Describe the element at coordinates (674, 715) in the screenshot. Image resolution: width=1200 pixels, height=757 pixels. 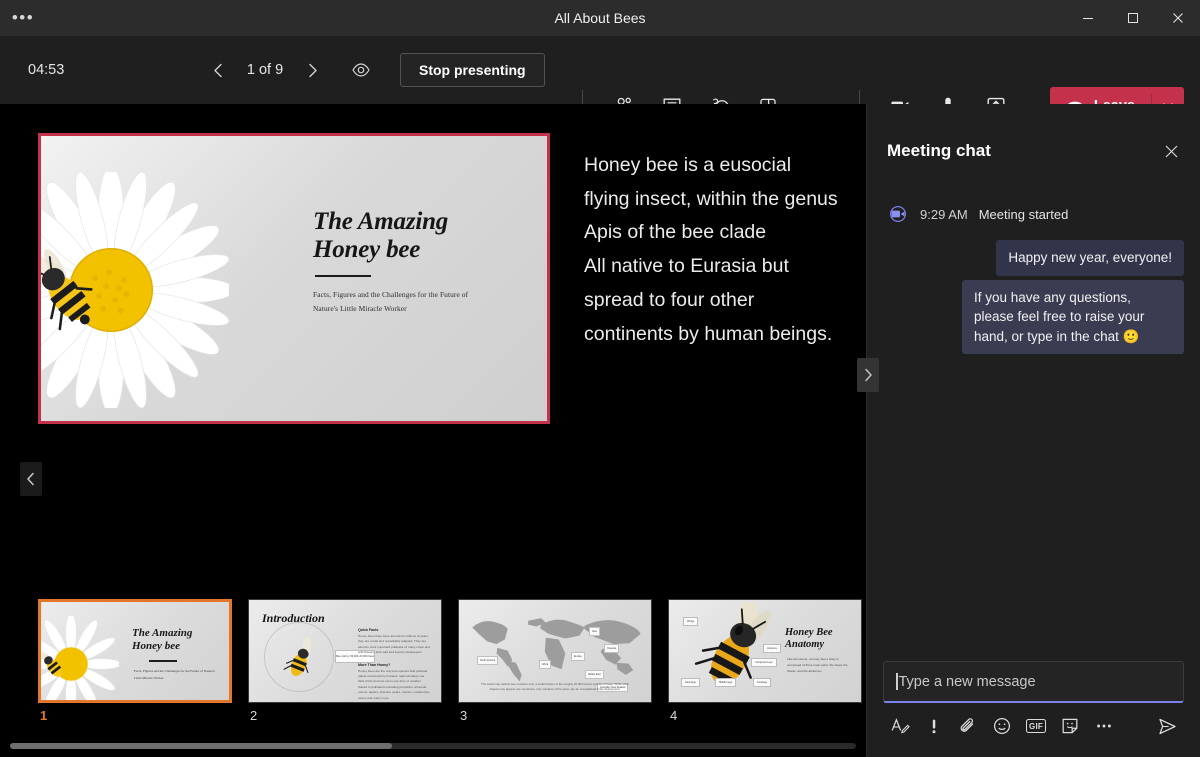
I see `thumbnail-4-number: 4` at that location.